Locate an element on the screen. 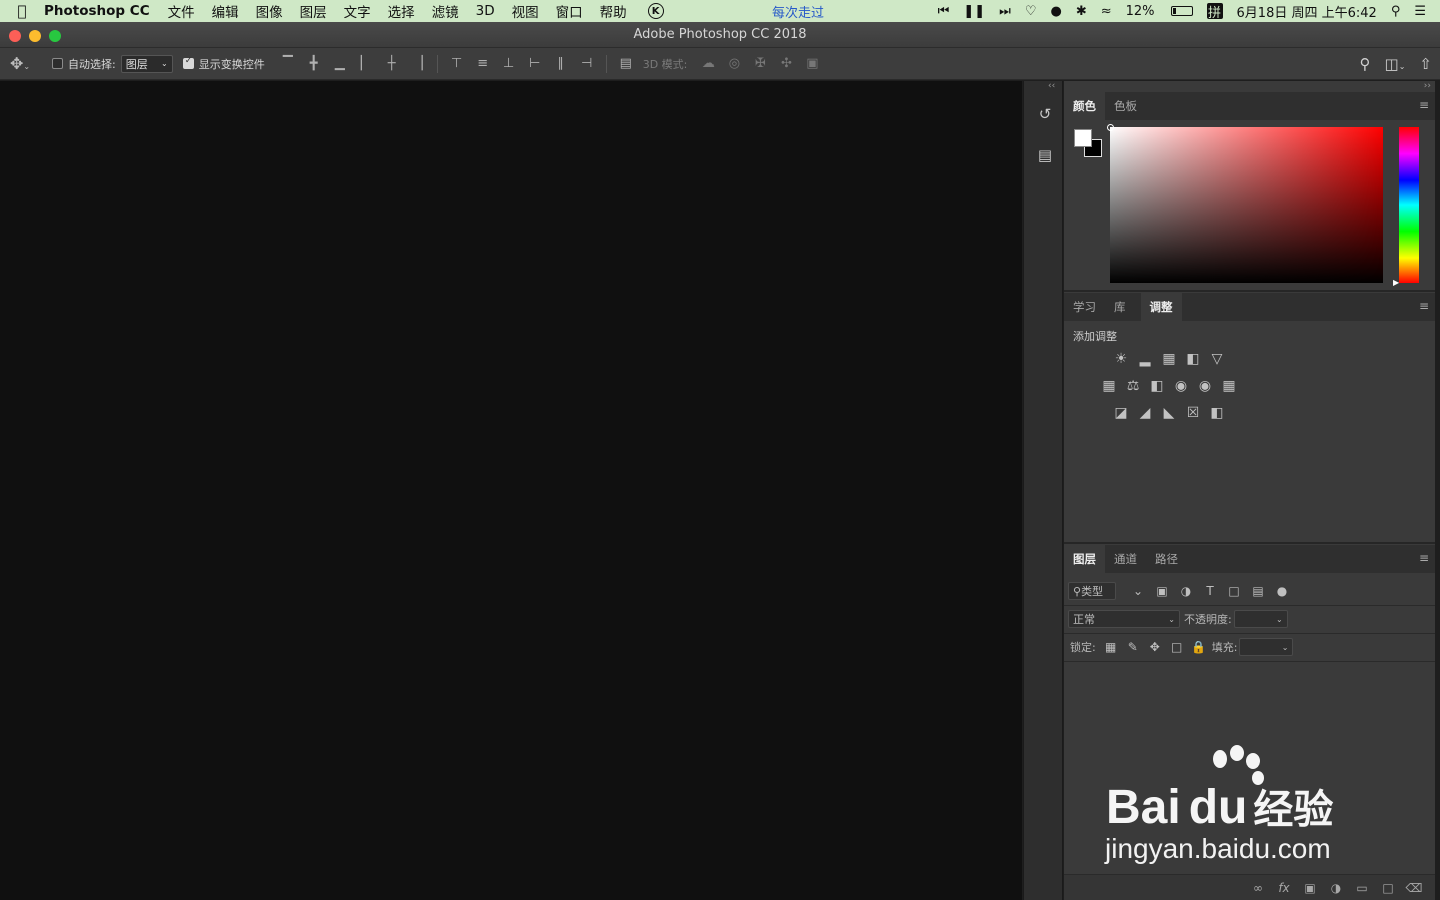 This screenshot has width=1440, height=900. lock-artboard-icon: □ is located at coordinates (1177, 647).